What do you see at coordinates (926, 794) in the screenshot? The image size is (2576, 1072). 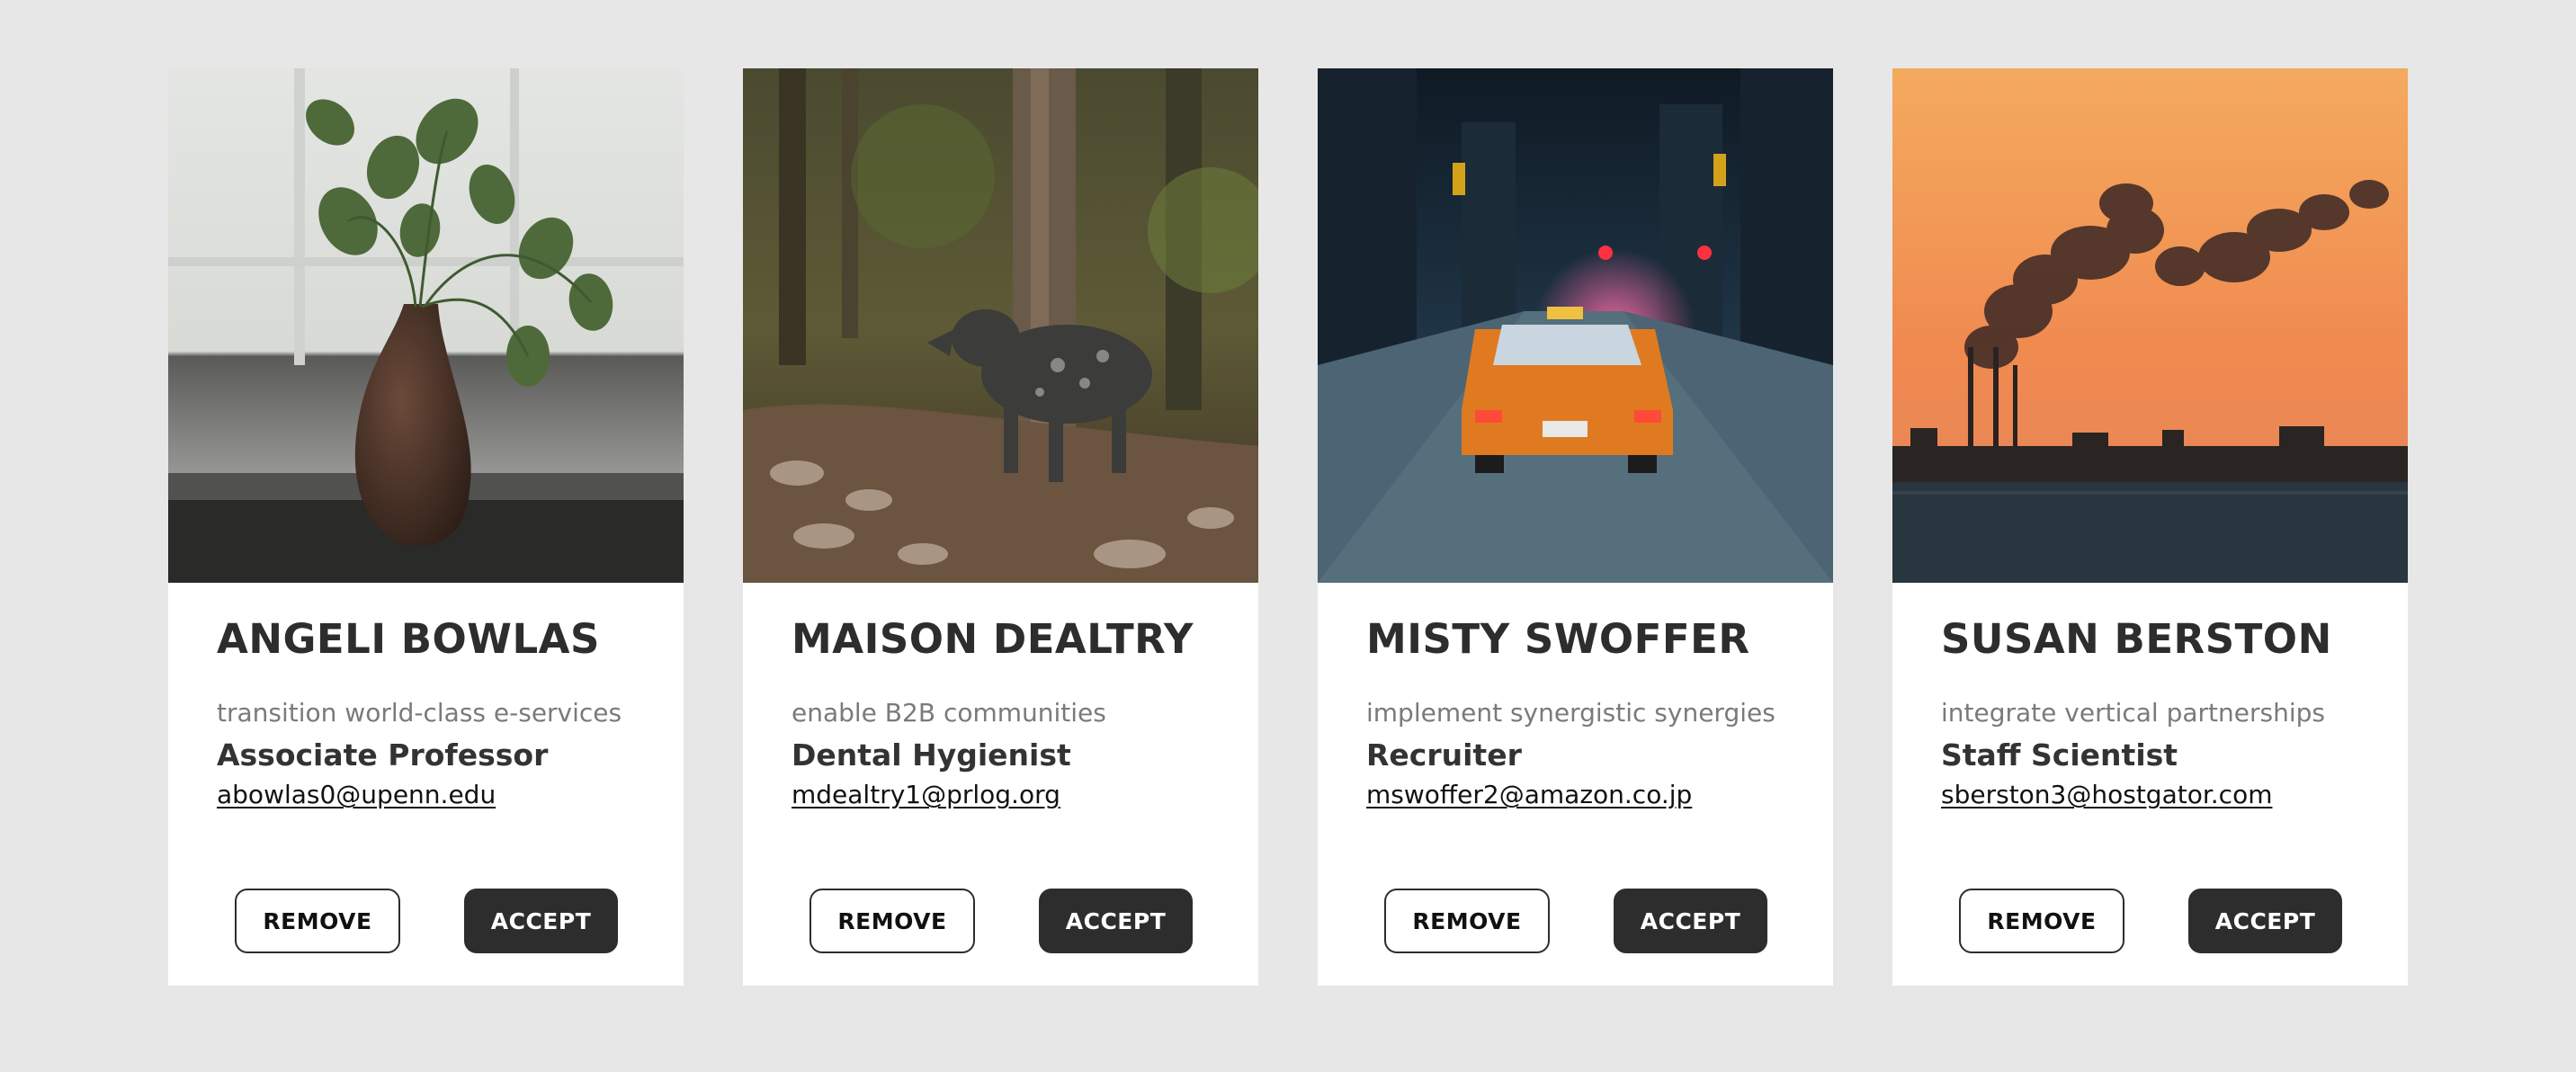 I see `contact-email-link: mdealtry1@prlog.org` at bounding box center [926, 794].